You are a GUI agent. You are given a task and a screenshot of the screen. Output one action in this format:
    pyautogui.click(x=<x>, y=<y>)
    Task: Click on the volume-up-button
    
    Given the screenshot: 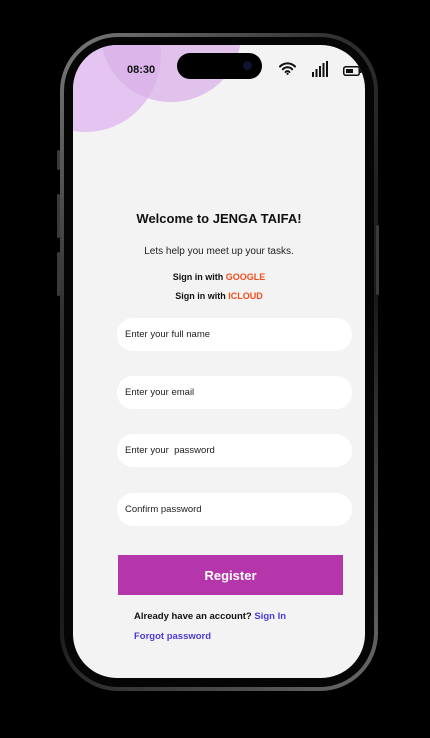 What is the action you would take?
    pyautogui.click(x=58, y=216)
    